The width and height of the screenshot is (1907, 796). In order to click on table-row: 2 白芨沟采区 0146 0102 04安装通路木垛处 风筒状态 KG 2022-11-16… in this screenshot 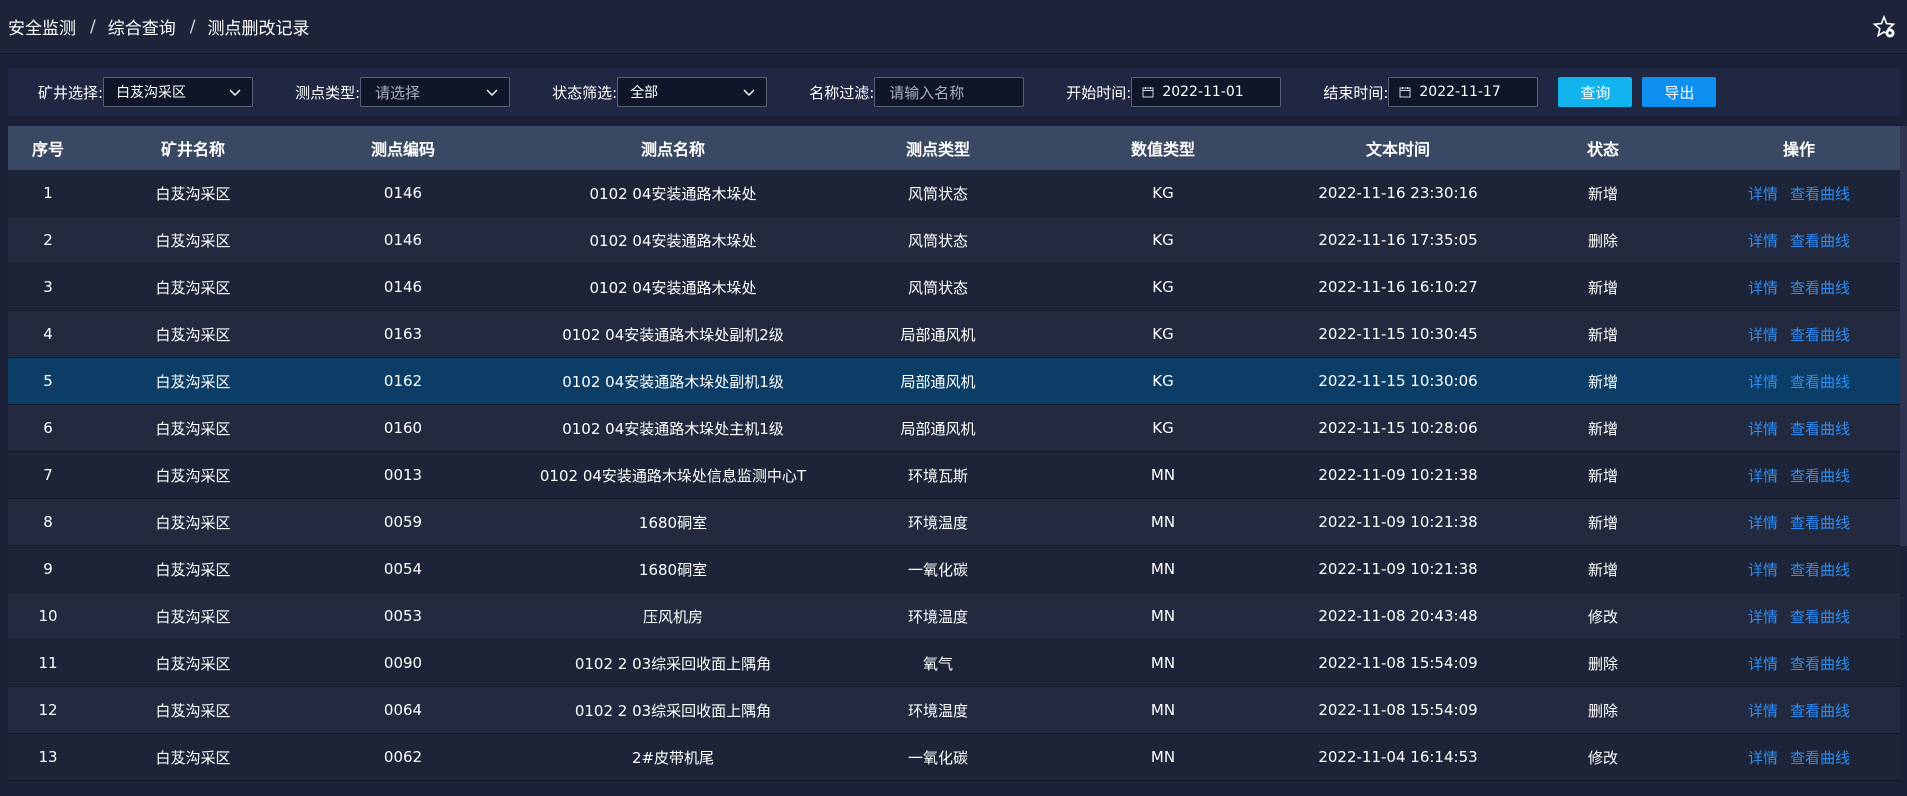, I will do `click(954, 240)`.